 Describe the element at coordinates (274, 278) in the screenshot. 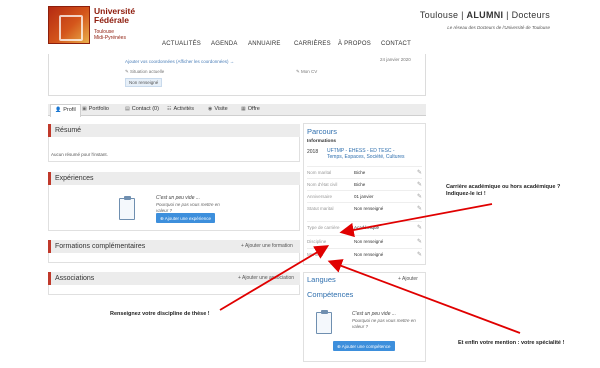

I see `arrow-discipline` at that location.